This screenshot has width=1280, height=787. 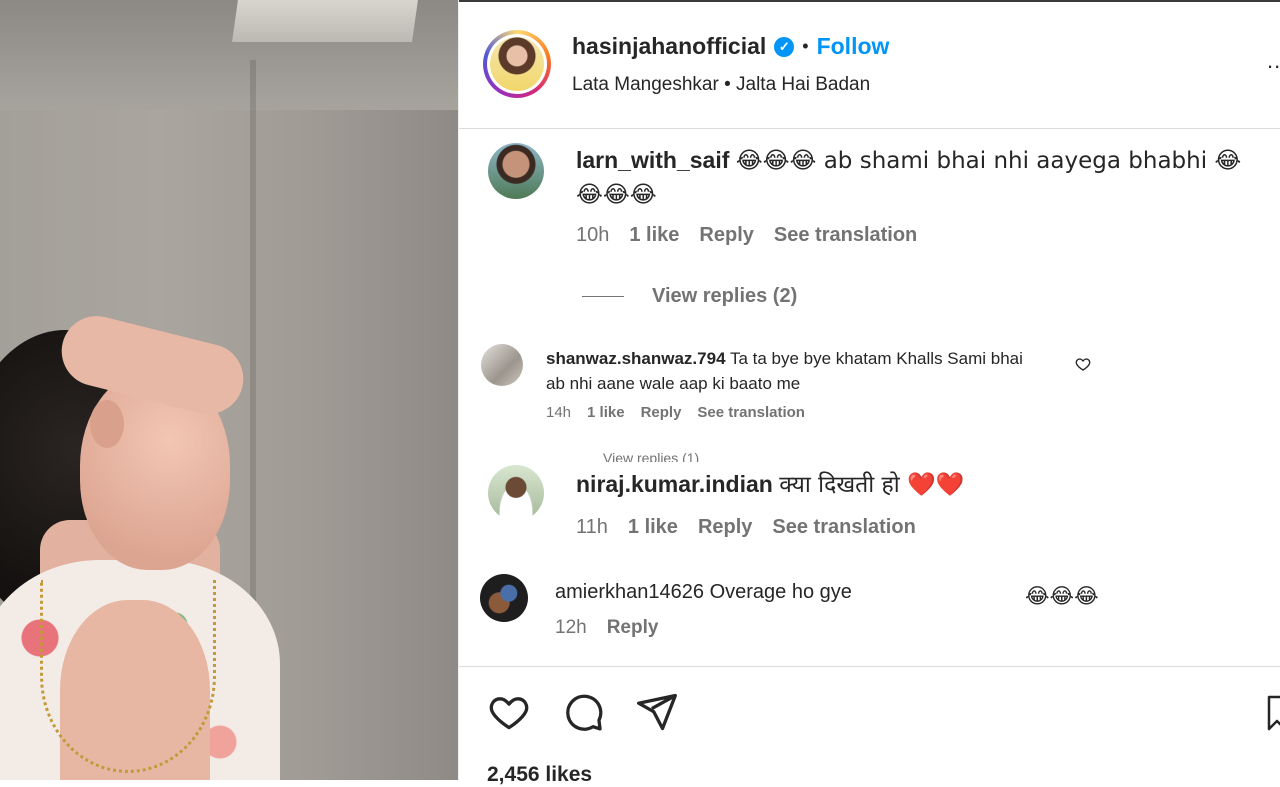 I want to click on comment-username: niraj.kumar.indian, so click(x=674, y=484).